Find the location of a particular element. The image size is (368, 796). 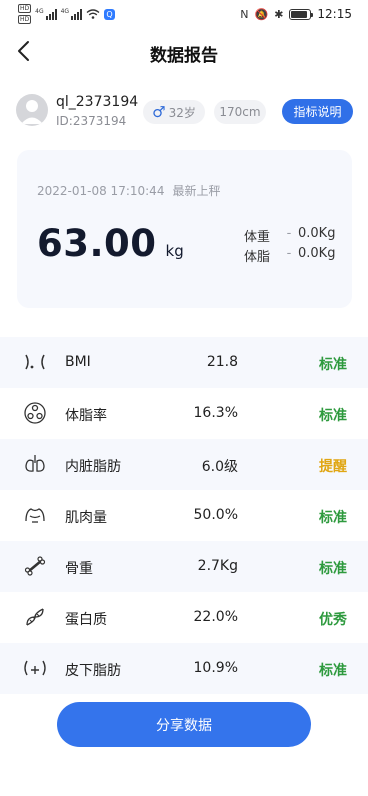

app-notification-icon: Q is located at coordinates (110, 14).